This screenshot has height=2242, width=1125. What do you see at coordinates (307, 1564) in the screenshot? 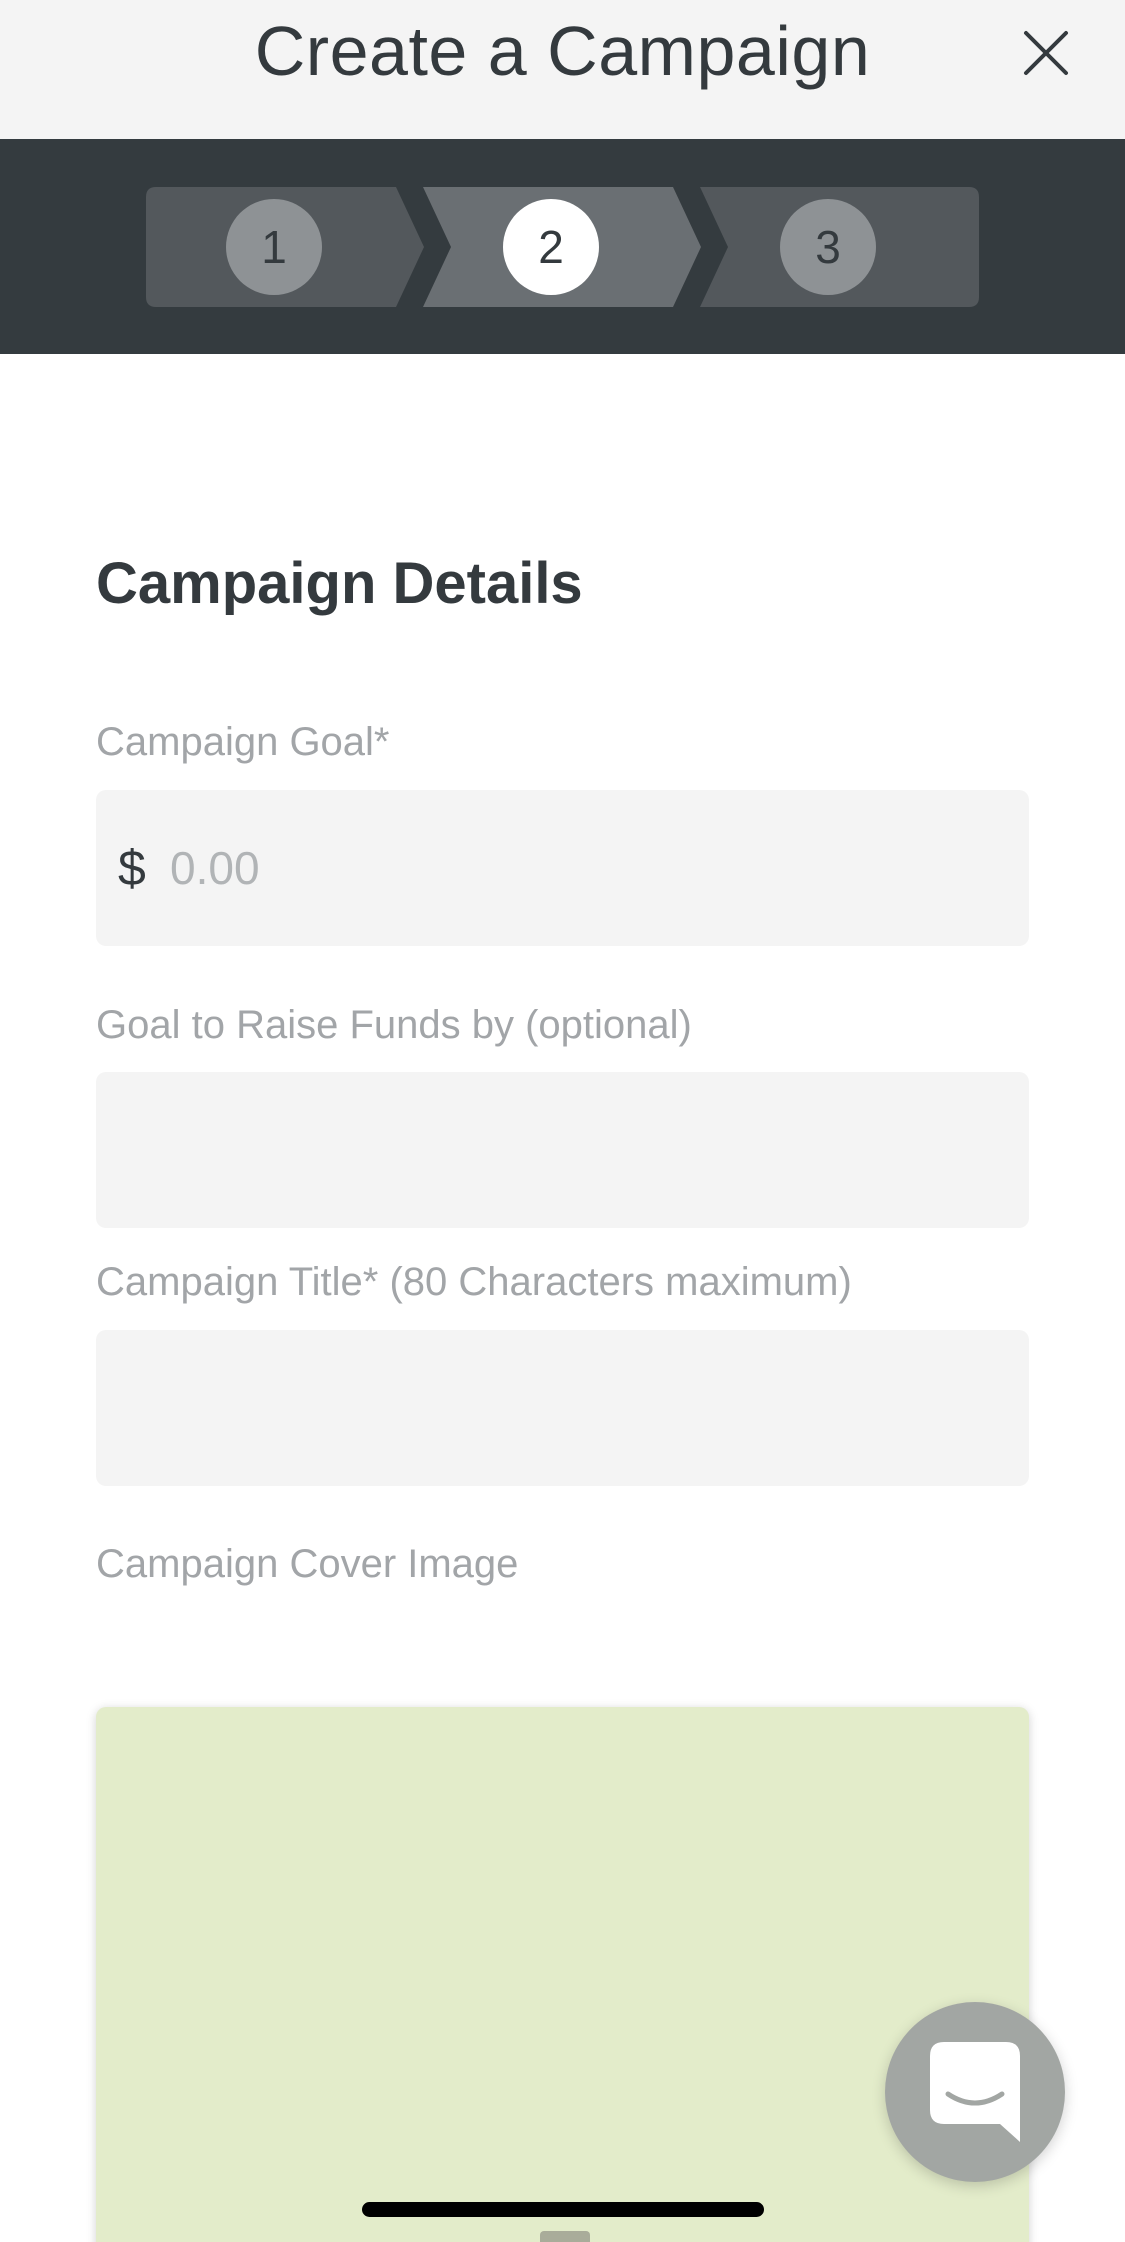
I see `cover-image-label: Campaign Cover Image` at bounding box center [307, 1564].